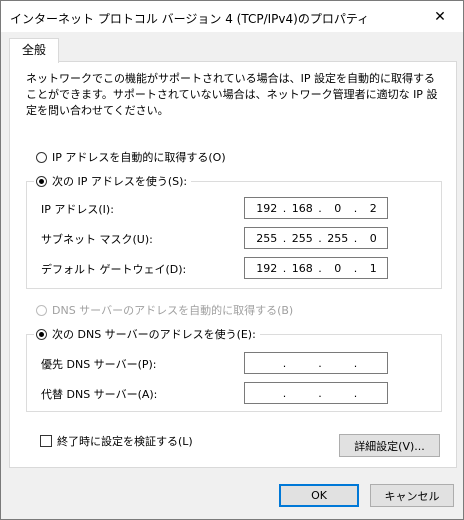  Describe the element at coordinates (99, 394) in the screenshot. I see `alternate-dns-label: 代替 DNS サーバー(A):` at that location.